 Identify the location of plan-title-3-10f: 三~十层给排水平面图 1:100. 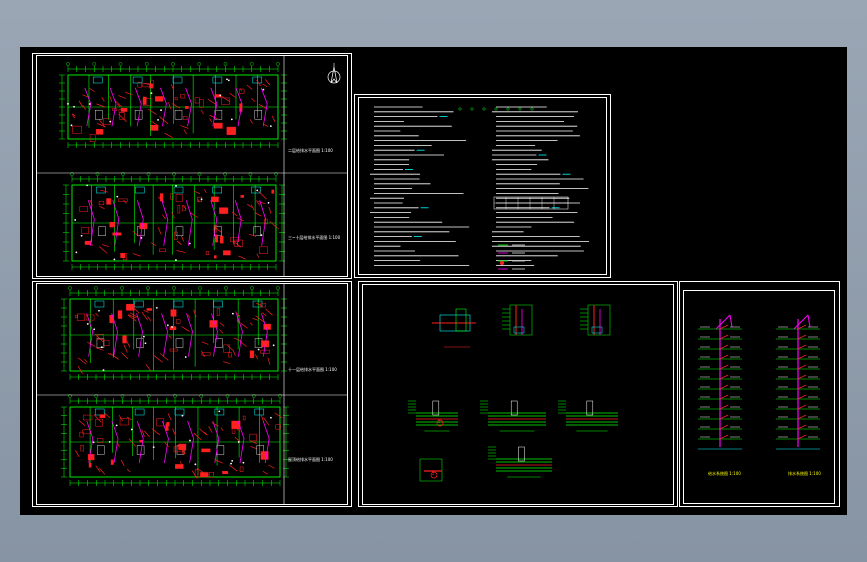
(314, 237).